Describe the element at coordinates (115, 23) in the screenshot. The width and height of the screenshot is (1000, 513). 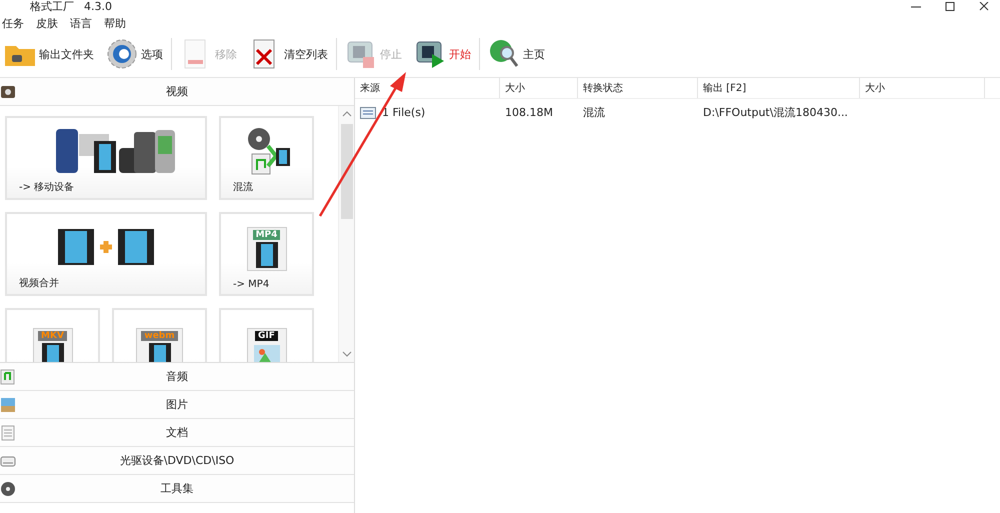
I see `menu-item: 帮助` at that location.